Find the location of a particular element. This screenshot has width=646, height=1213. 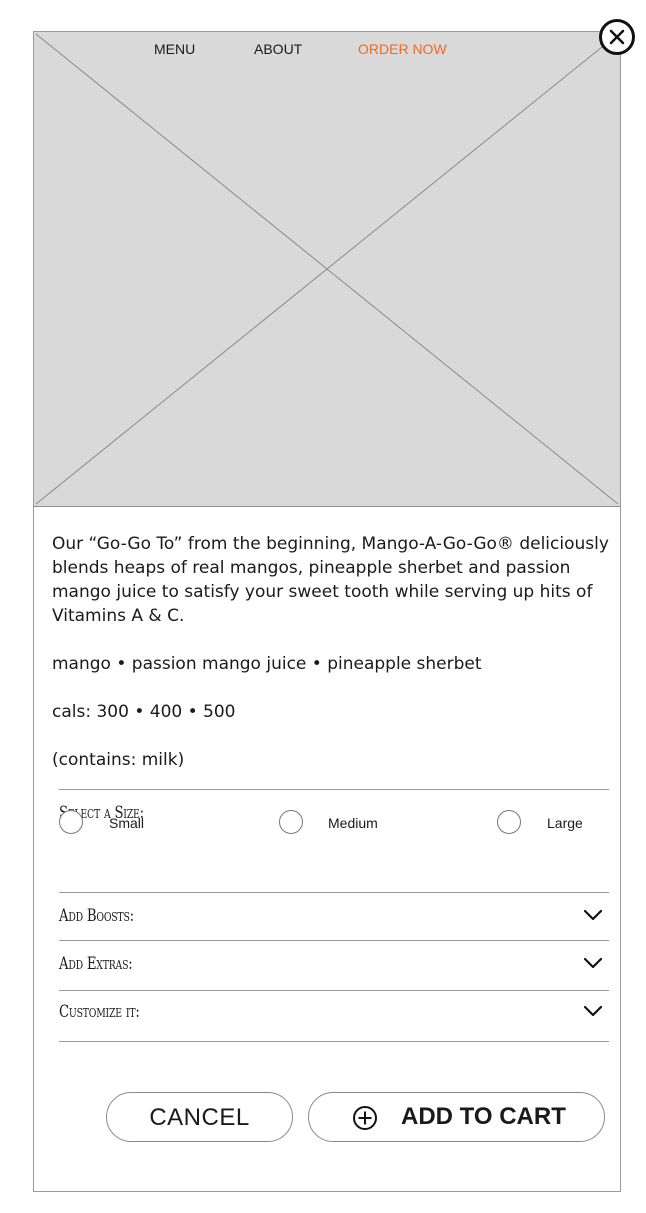

add-to-cart-button: ADD TO CART is located at coordinates (456, 1117).